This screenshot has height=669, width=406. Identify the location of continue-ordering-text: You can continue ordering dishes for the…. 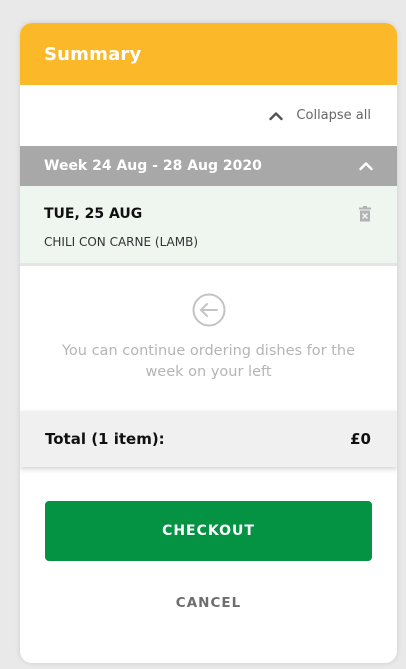
(208, 361).